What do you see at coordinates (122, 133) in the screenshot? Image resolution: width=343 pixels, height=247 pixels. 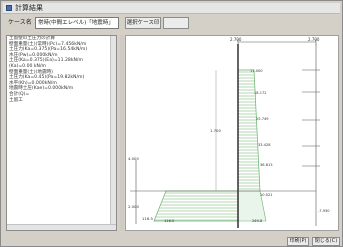 I see `splitter` at bounding box center [122, 133].